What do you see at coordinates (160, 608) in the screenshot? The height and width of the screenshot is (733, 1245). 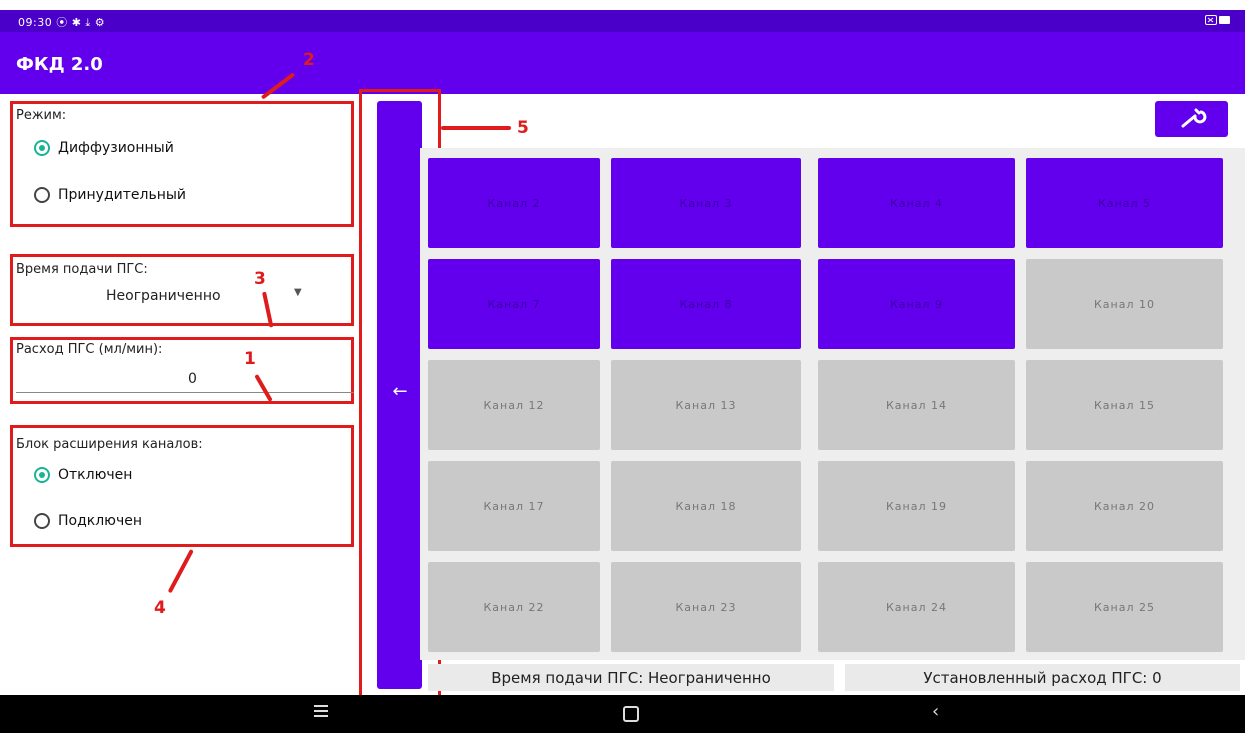 I see `annotation-4: 4` at bounding box center [160, 608].